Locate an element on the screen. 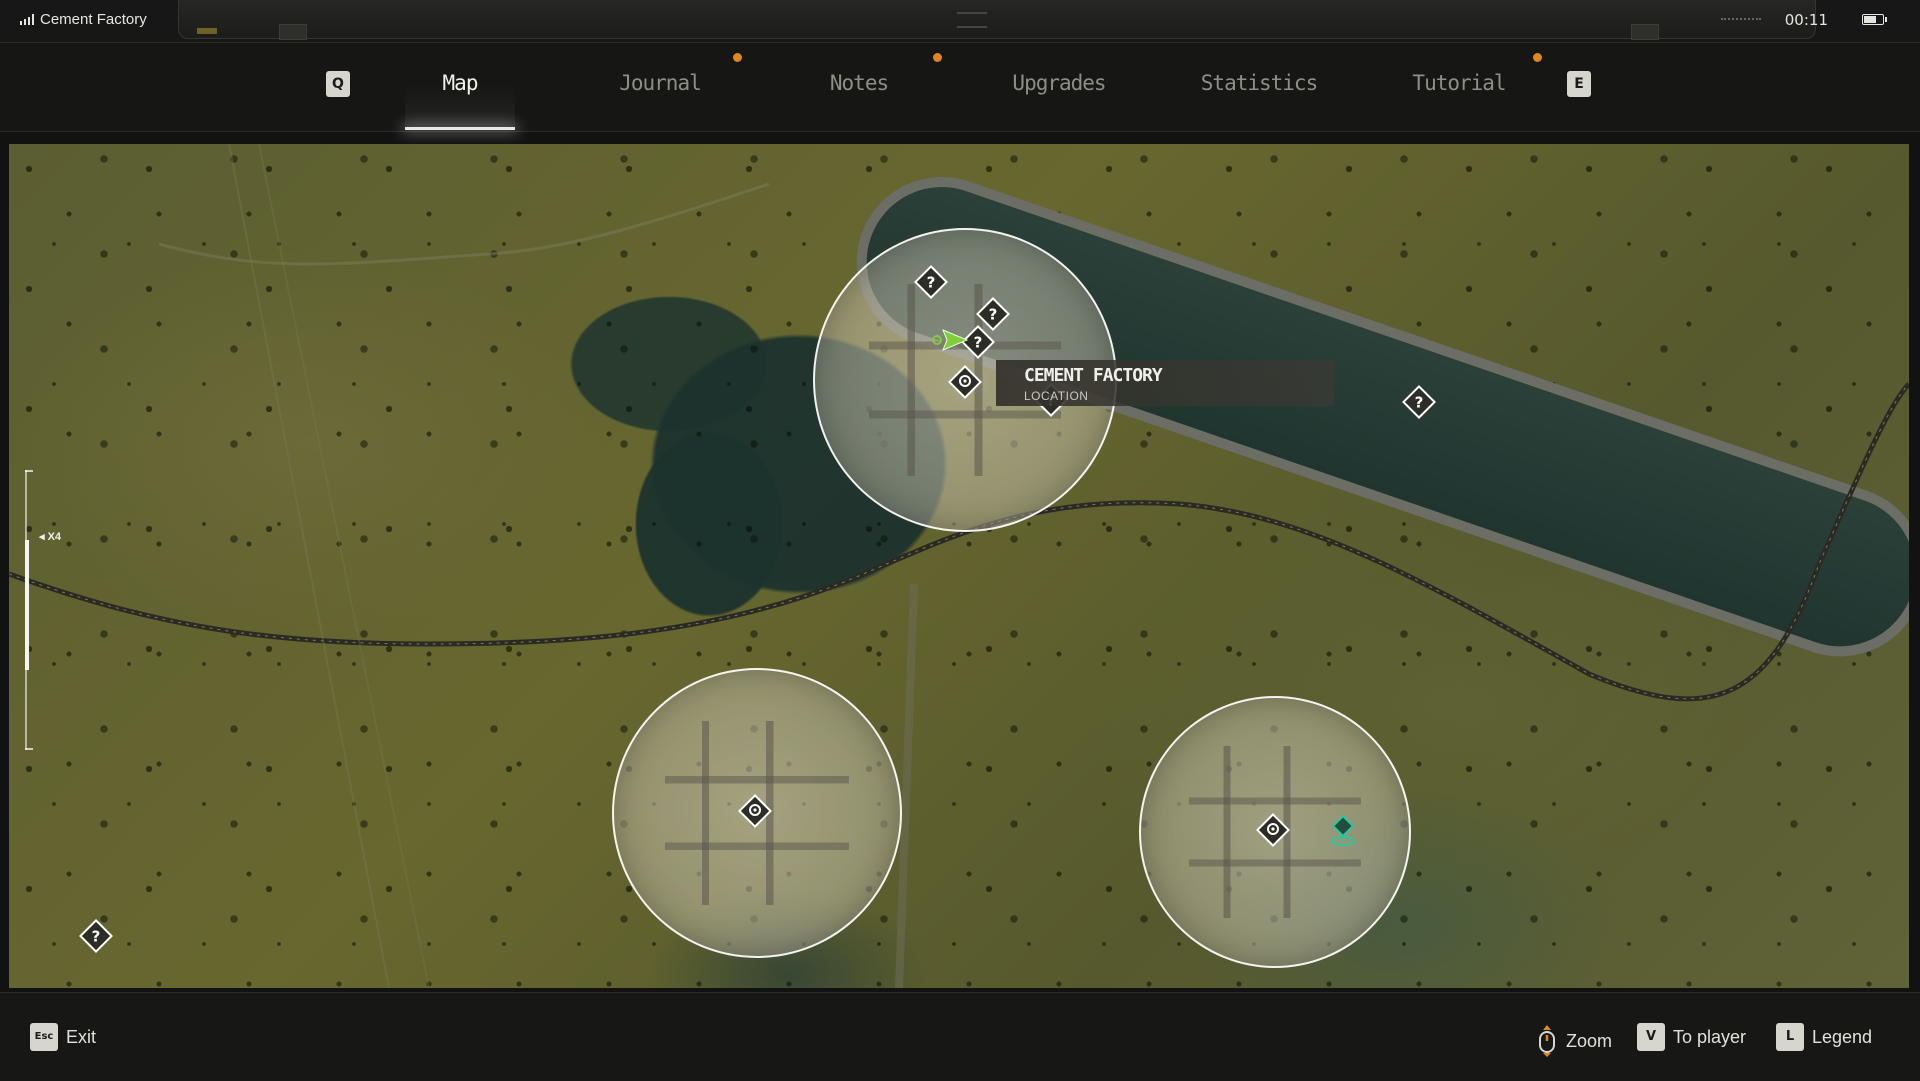  zoom-hint: Zoom is located at coordinates (1574, 1041).